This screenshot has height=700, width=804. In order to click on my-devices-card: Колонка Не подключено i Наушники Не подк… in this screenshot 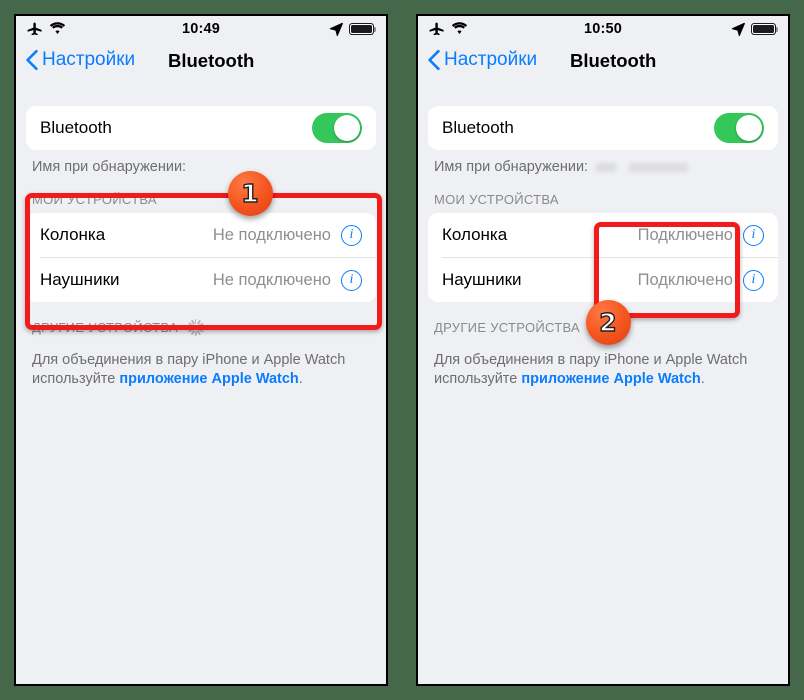, I will do `click(201, 257)`.